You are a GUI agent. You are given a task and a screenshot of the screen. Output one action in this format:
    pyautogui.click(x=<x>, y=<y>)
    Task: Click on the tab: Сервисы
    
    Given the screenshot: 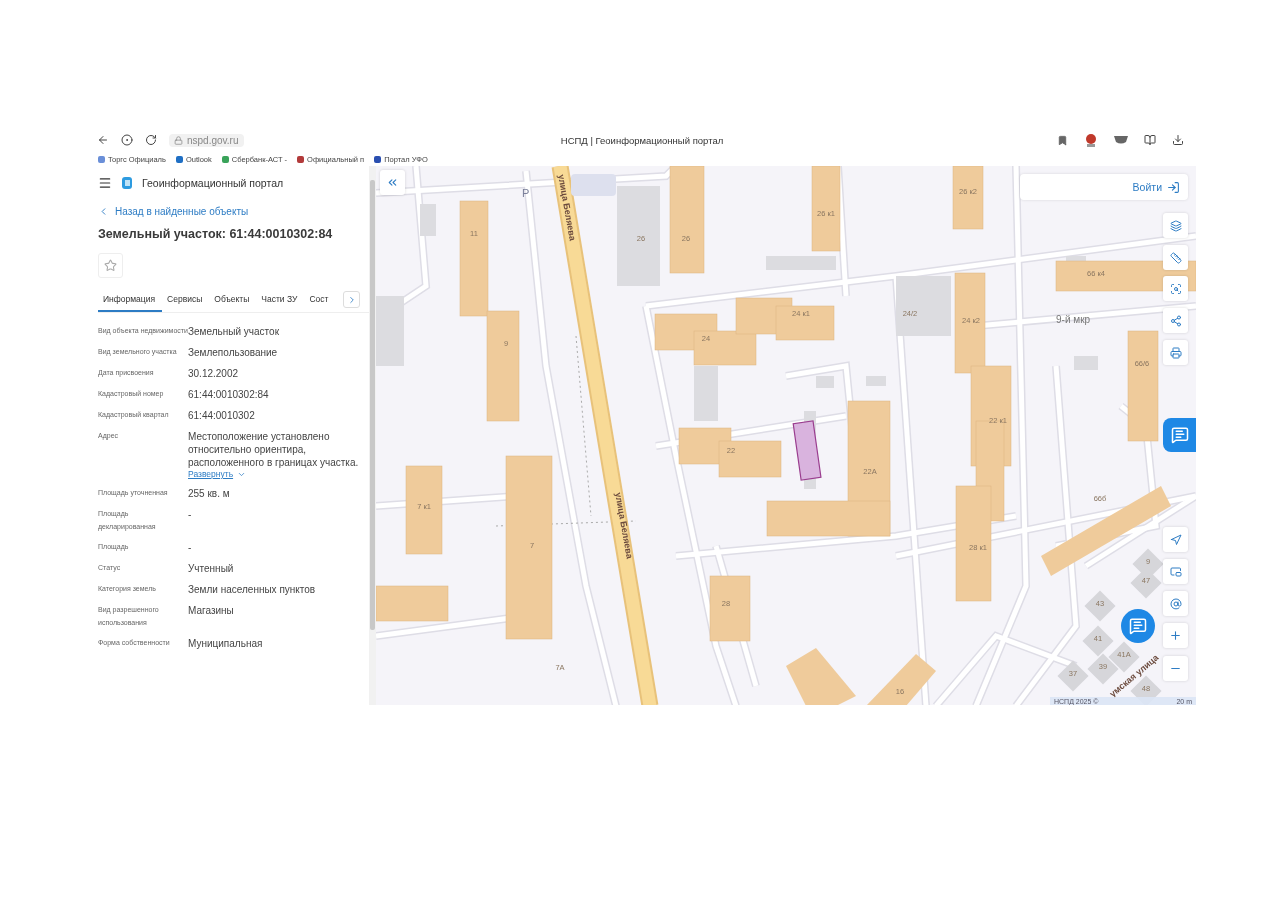 What is the action you would take?
    pyautogui.click(x=186, y=300)
    